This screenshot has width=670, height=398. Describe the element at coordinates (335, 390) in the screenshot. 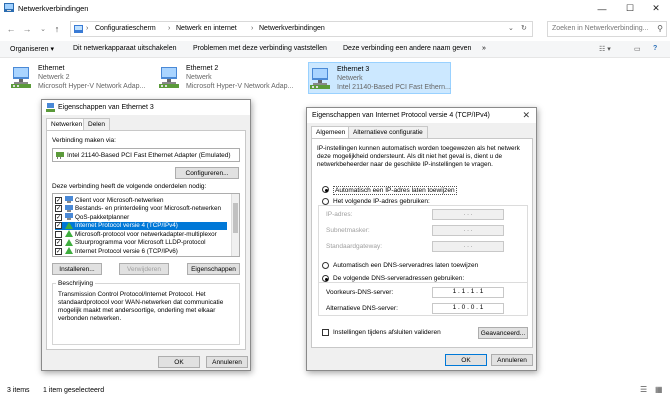

I see `status-bar: 3 items 1 item geselecteerd ☰ ▦` at that location.